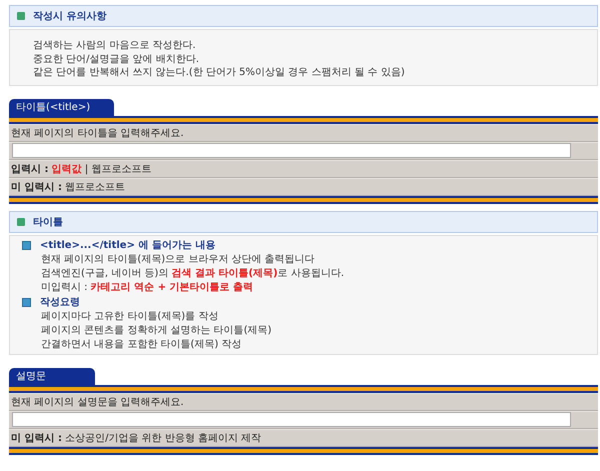  I want to click on default-value-text: 입력시 : 입력값 | 웹프로소프트, so click(81, 169).